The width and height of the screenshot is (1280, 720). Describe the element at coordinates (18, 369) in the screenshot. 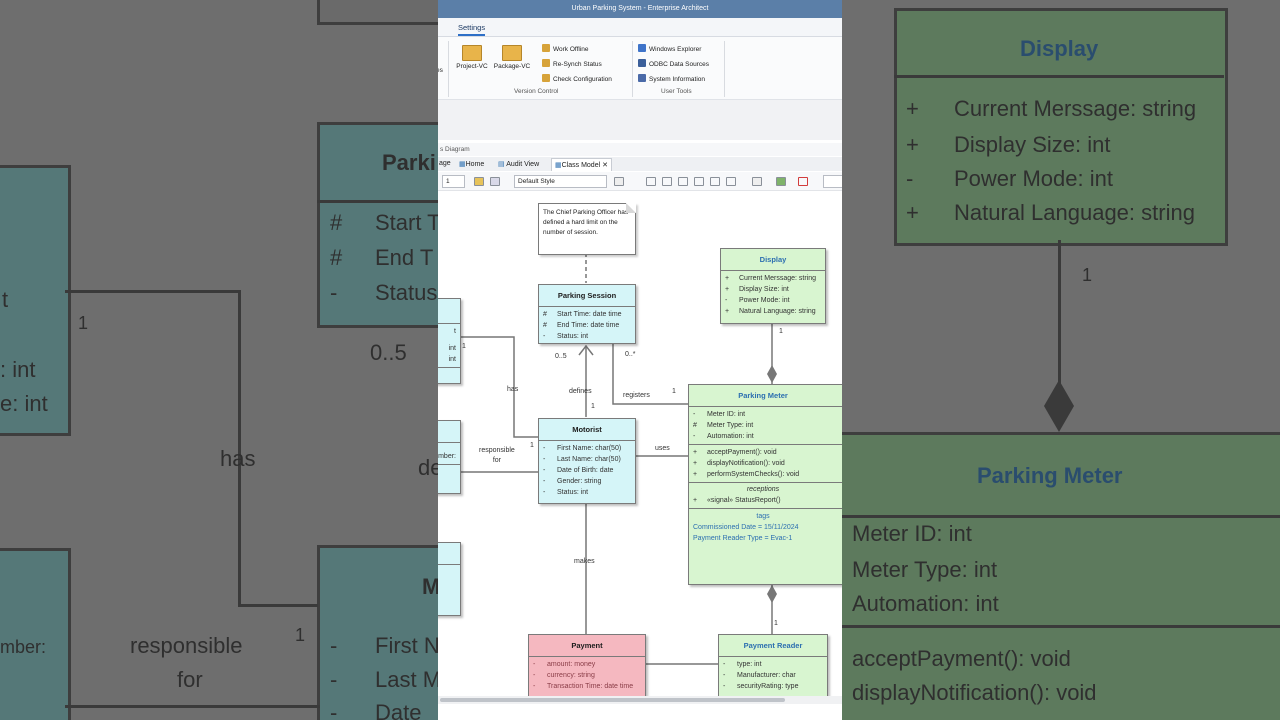

I see `bg-text: : int` at that location.